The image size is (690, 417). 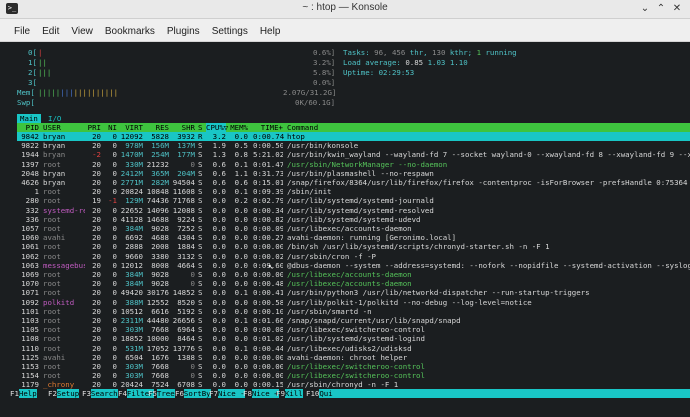 I want to click on process-cell: 330M, so click(x=134, y=164).